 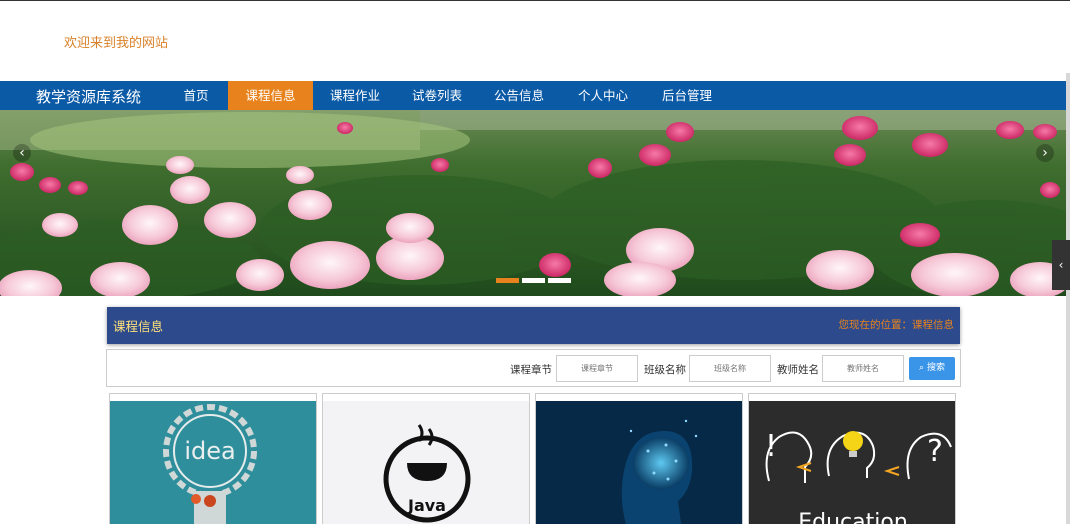 I want to click on education-text: Education, so click(x=853, y=517).